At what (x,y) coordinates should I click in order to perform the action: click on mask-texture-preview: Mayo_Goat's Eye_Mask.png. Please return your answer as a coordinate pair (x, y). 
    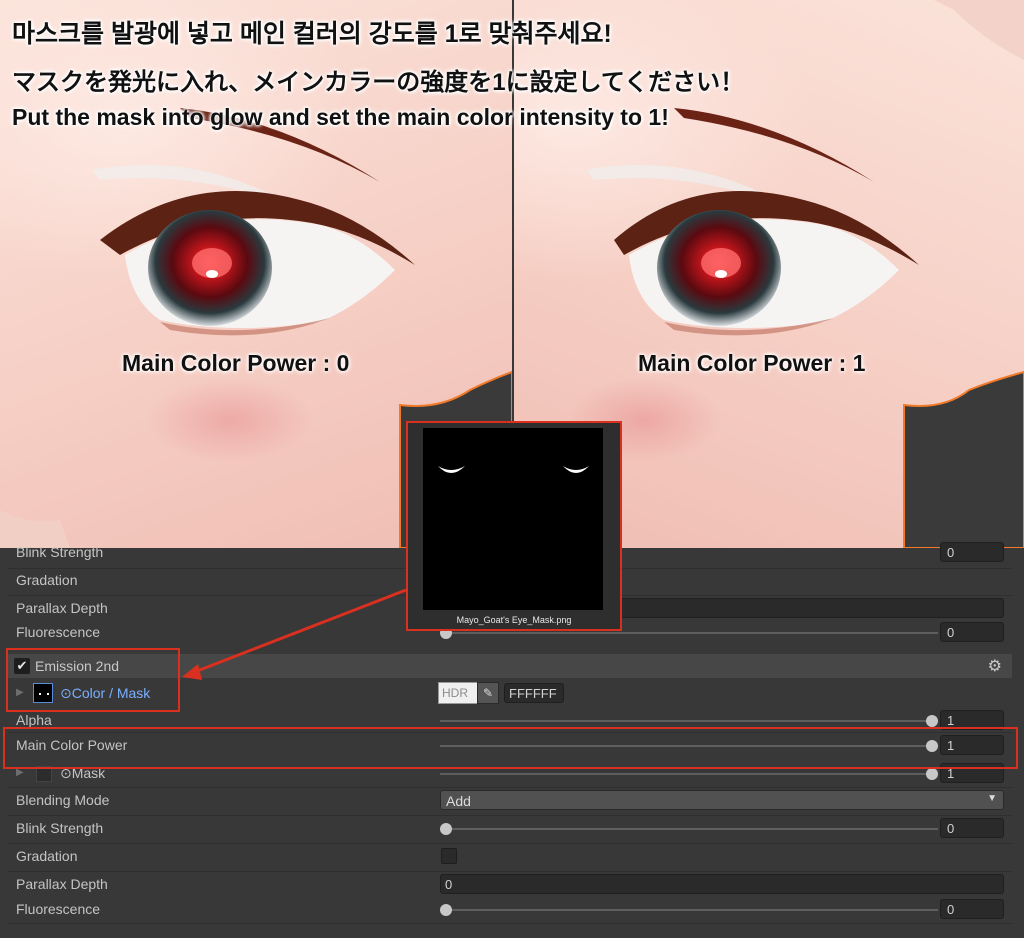
    Looking at the image, I should click on (514, 526).